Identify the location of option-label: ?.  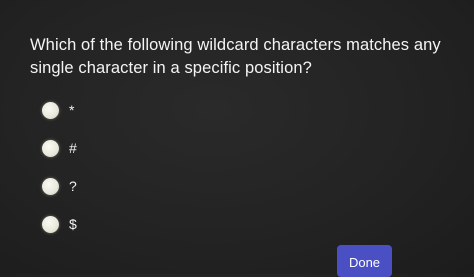
(73, 186).